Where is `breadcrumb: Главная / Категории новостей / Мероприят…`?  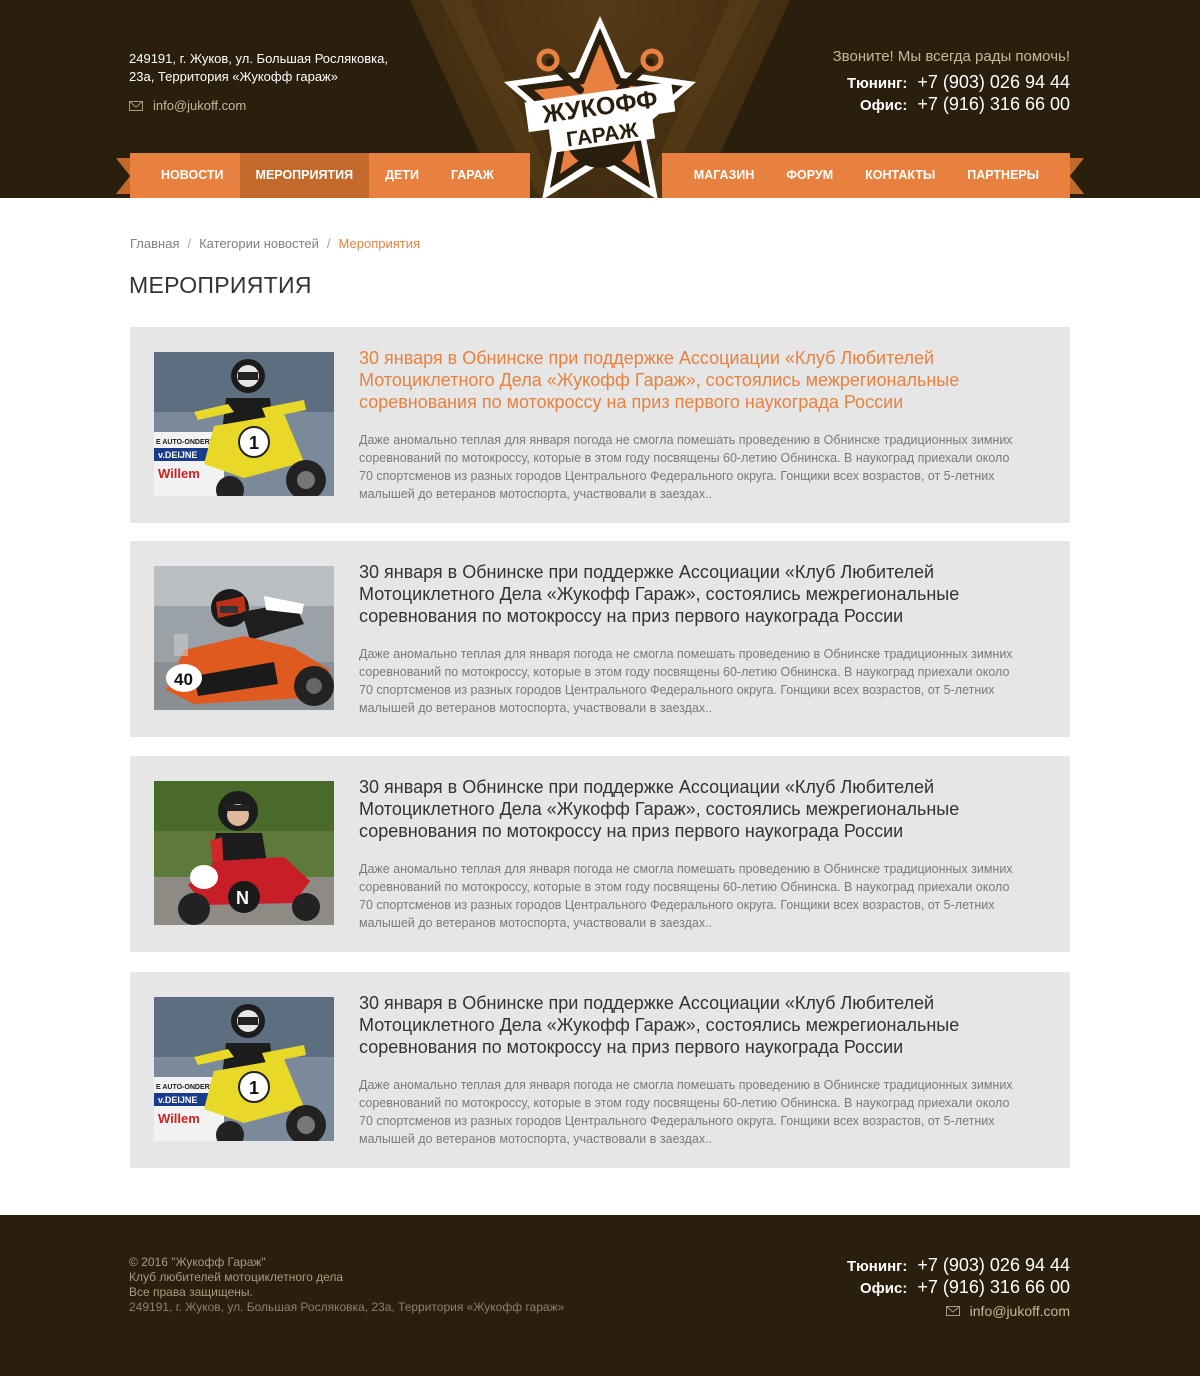 breadcrumb: Главная / Категории новостей / Мероприят… is located at coordinates (275, 243).